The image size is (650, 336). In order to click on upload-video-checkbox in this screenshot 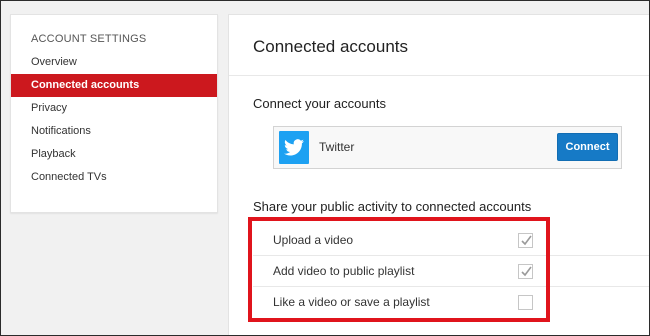, I will do `click(525, 240)`.